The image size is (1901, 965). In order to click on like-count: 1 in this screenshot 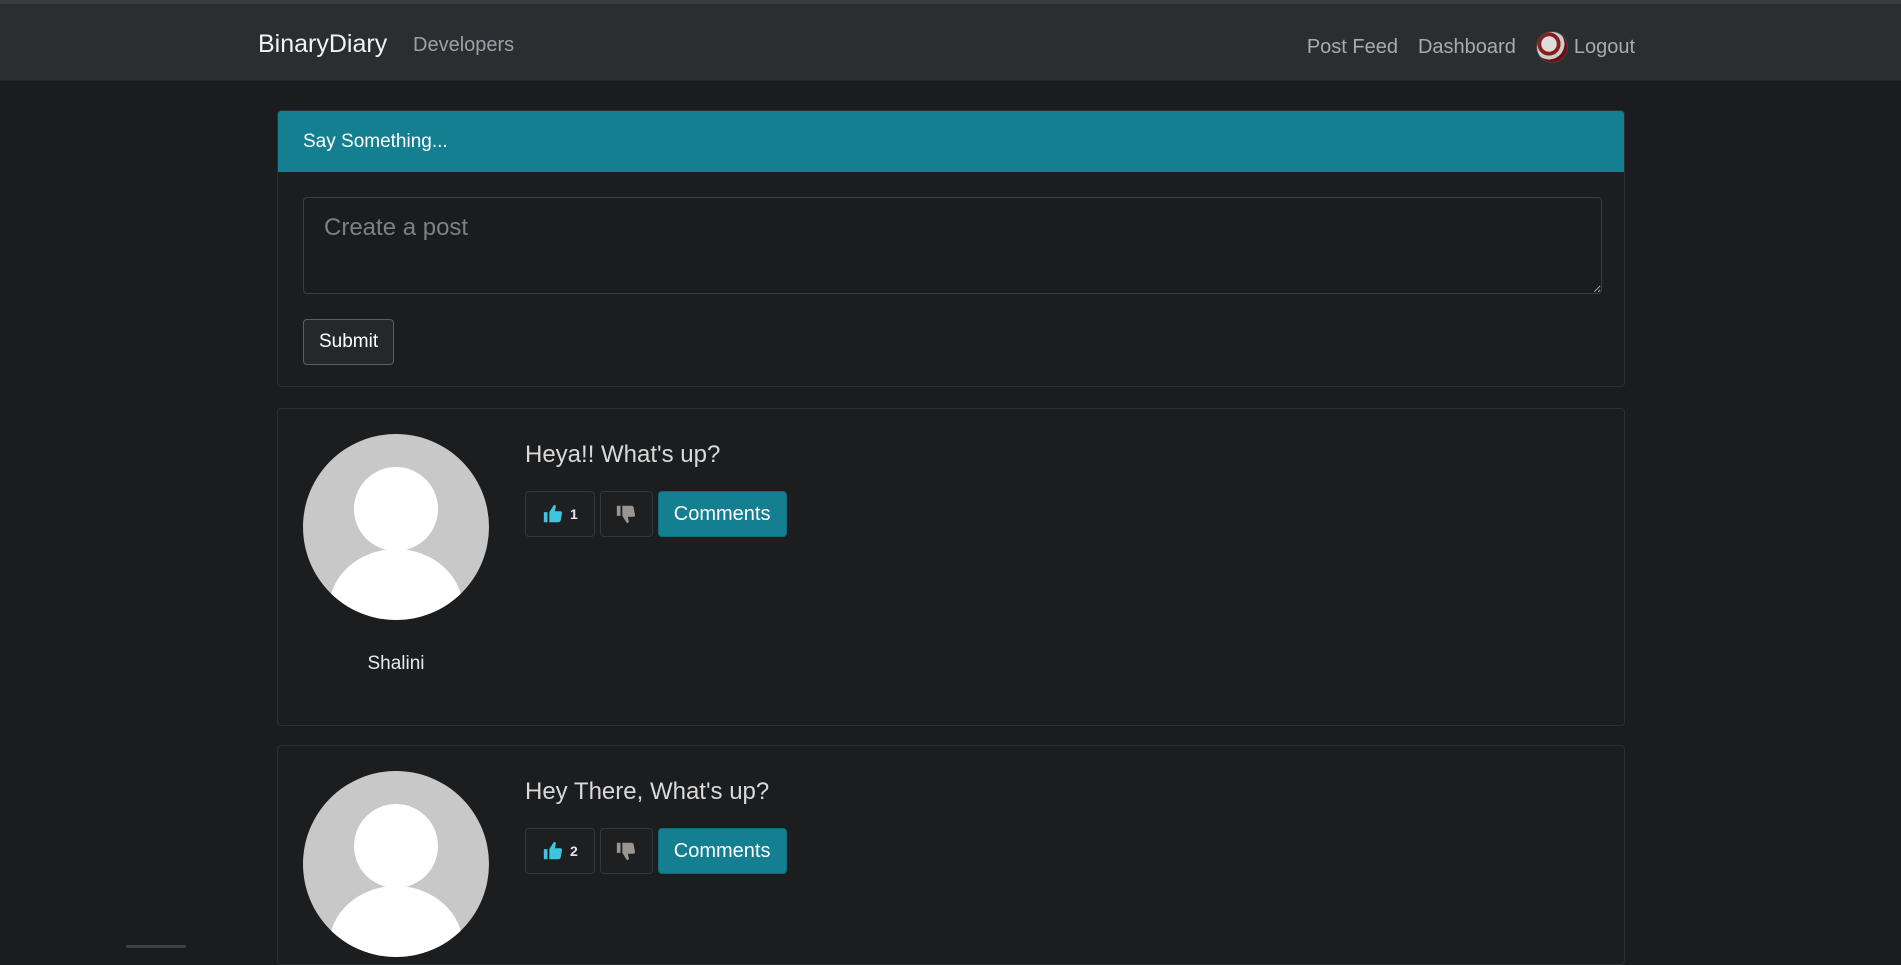, I will do `click(574, 514)`.